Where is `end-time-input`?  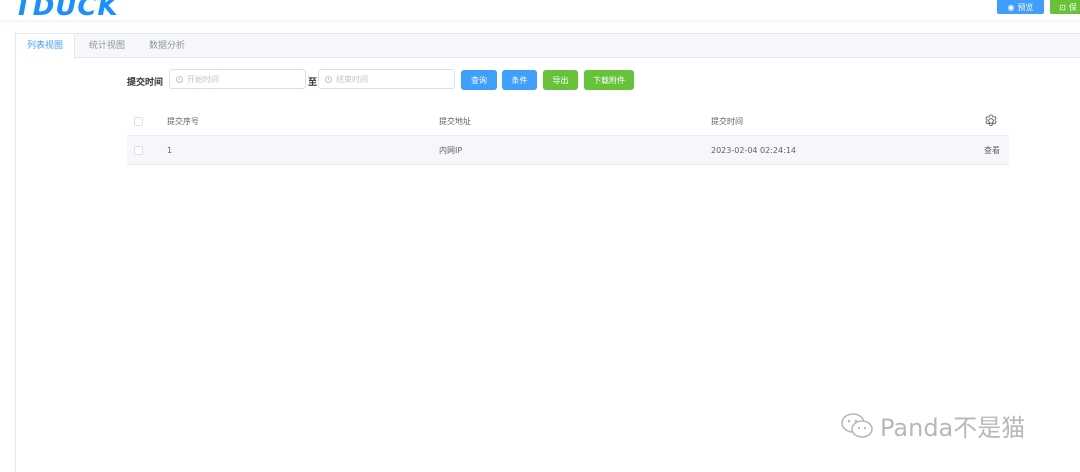
end-time-input is located at coordinates (386, 79).